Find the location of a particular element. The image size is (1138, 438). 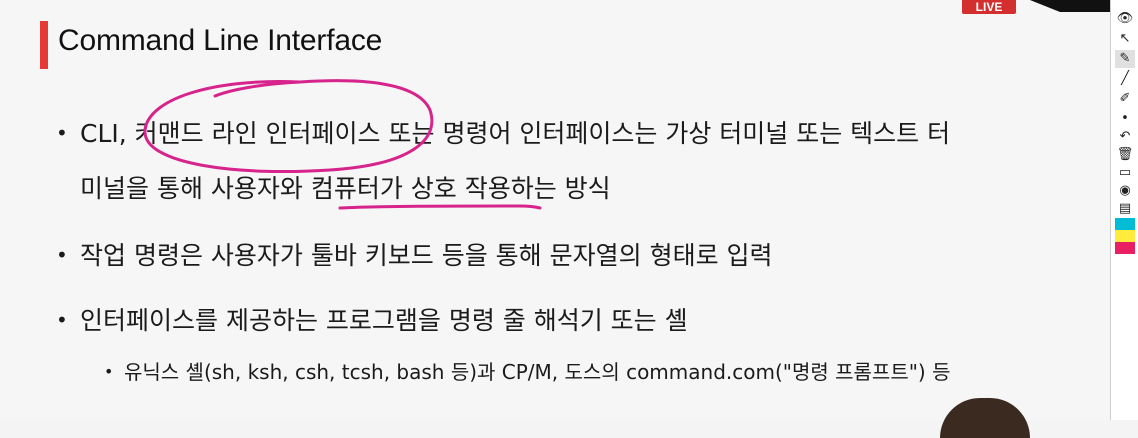

live-badge: LIVE is located at coordinates (989, 7).